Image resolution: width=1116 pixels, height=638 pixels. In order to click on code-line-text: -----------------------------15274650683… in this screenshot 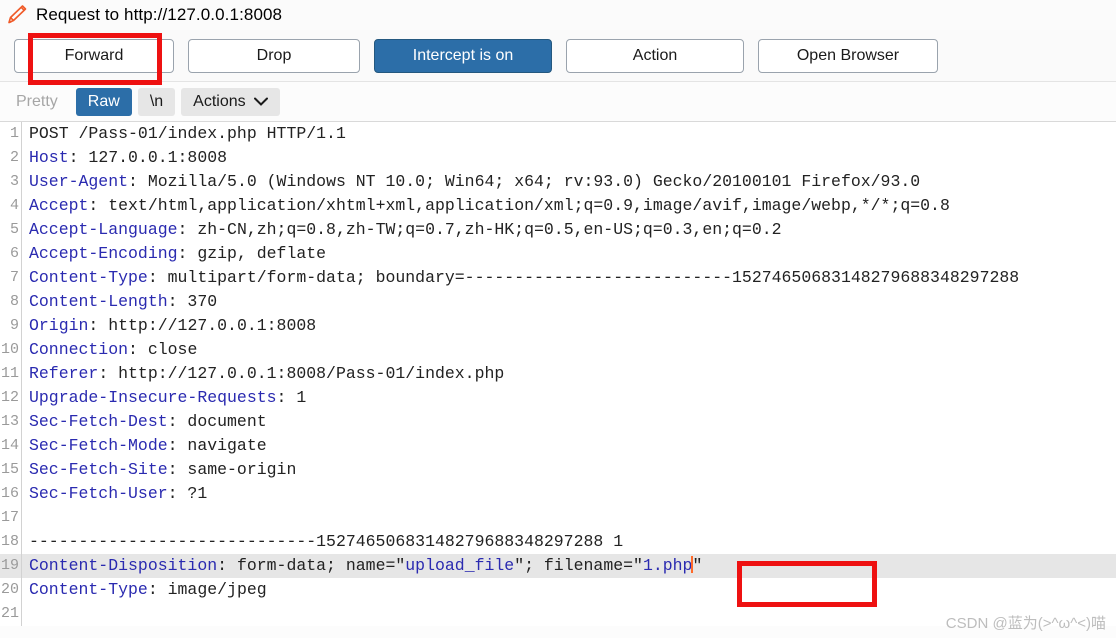, I will do `click(569, 542)`.